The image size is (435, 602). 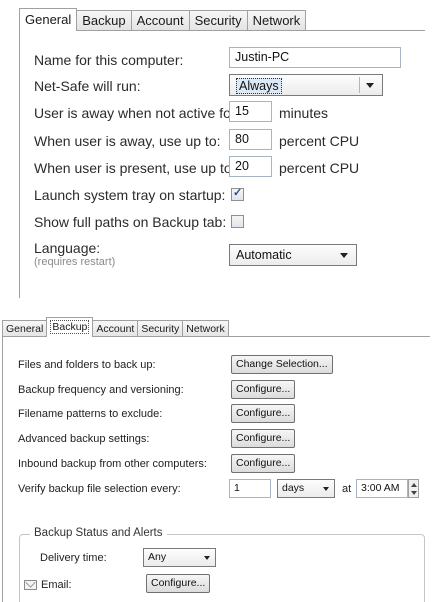 I want to click on away-cpu-field: 80, so click(x=250, y=139).